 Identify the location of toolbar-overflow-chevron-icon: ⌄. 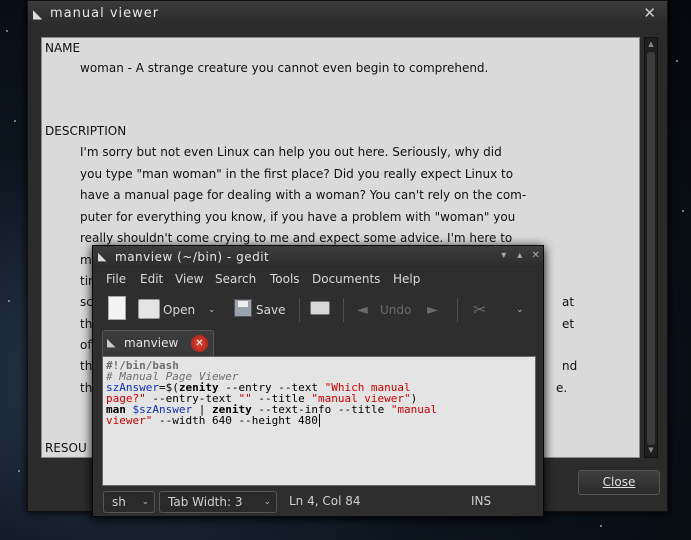
(520, 310).